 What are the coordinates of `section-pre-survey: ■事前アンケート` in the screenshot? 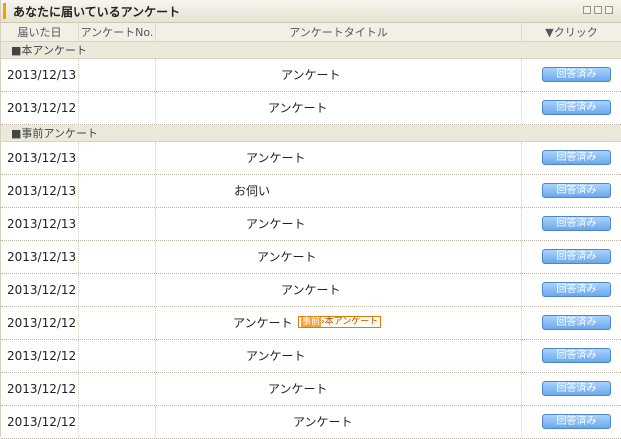 It's located at (311, 133).